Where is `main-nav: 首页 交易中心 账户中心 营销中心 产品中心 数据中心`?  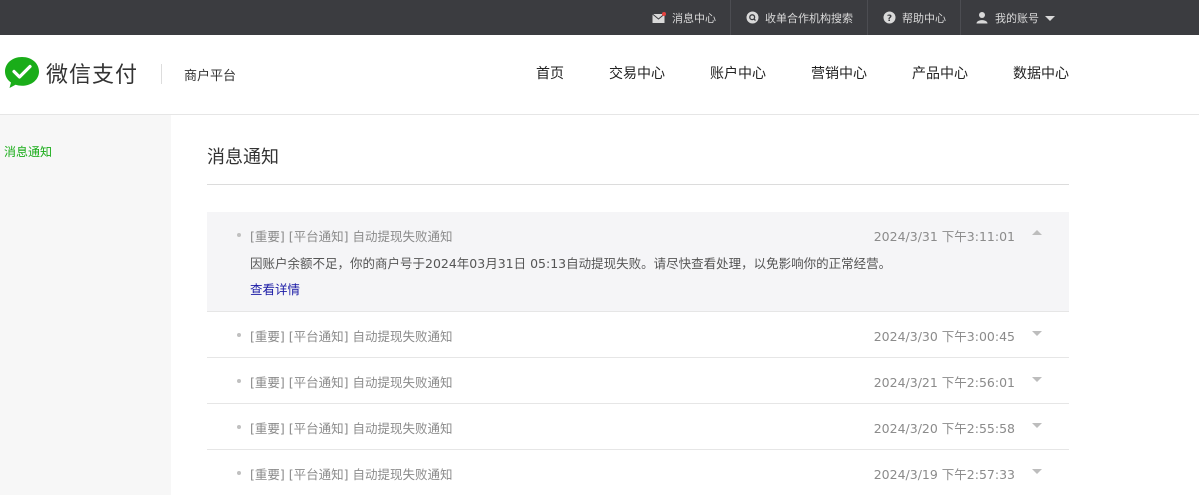 main-nav: 首页 交易中心 账户中心 营销中心 产品中心 数据中心 is located at coordinates (780, 73).